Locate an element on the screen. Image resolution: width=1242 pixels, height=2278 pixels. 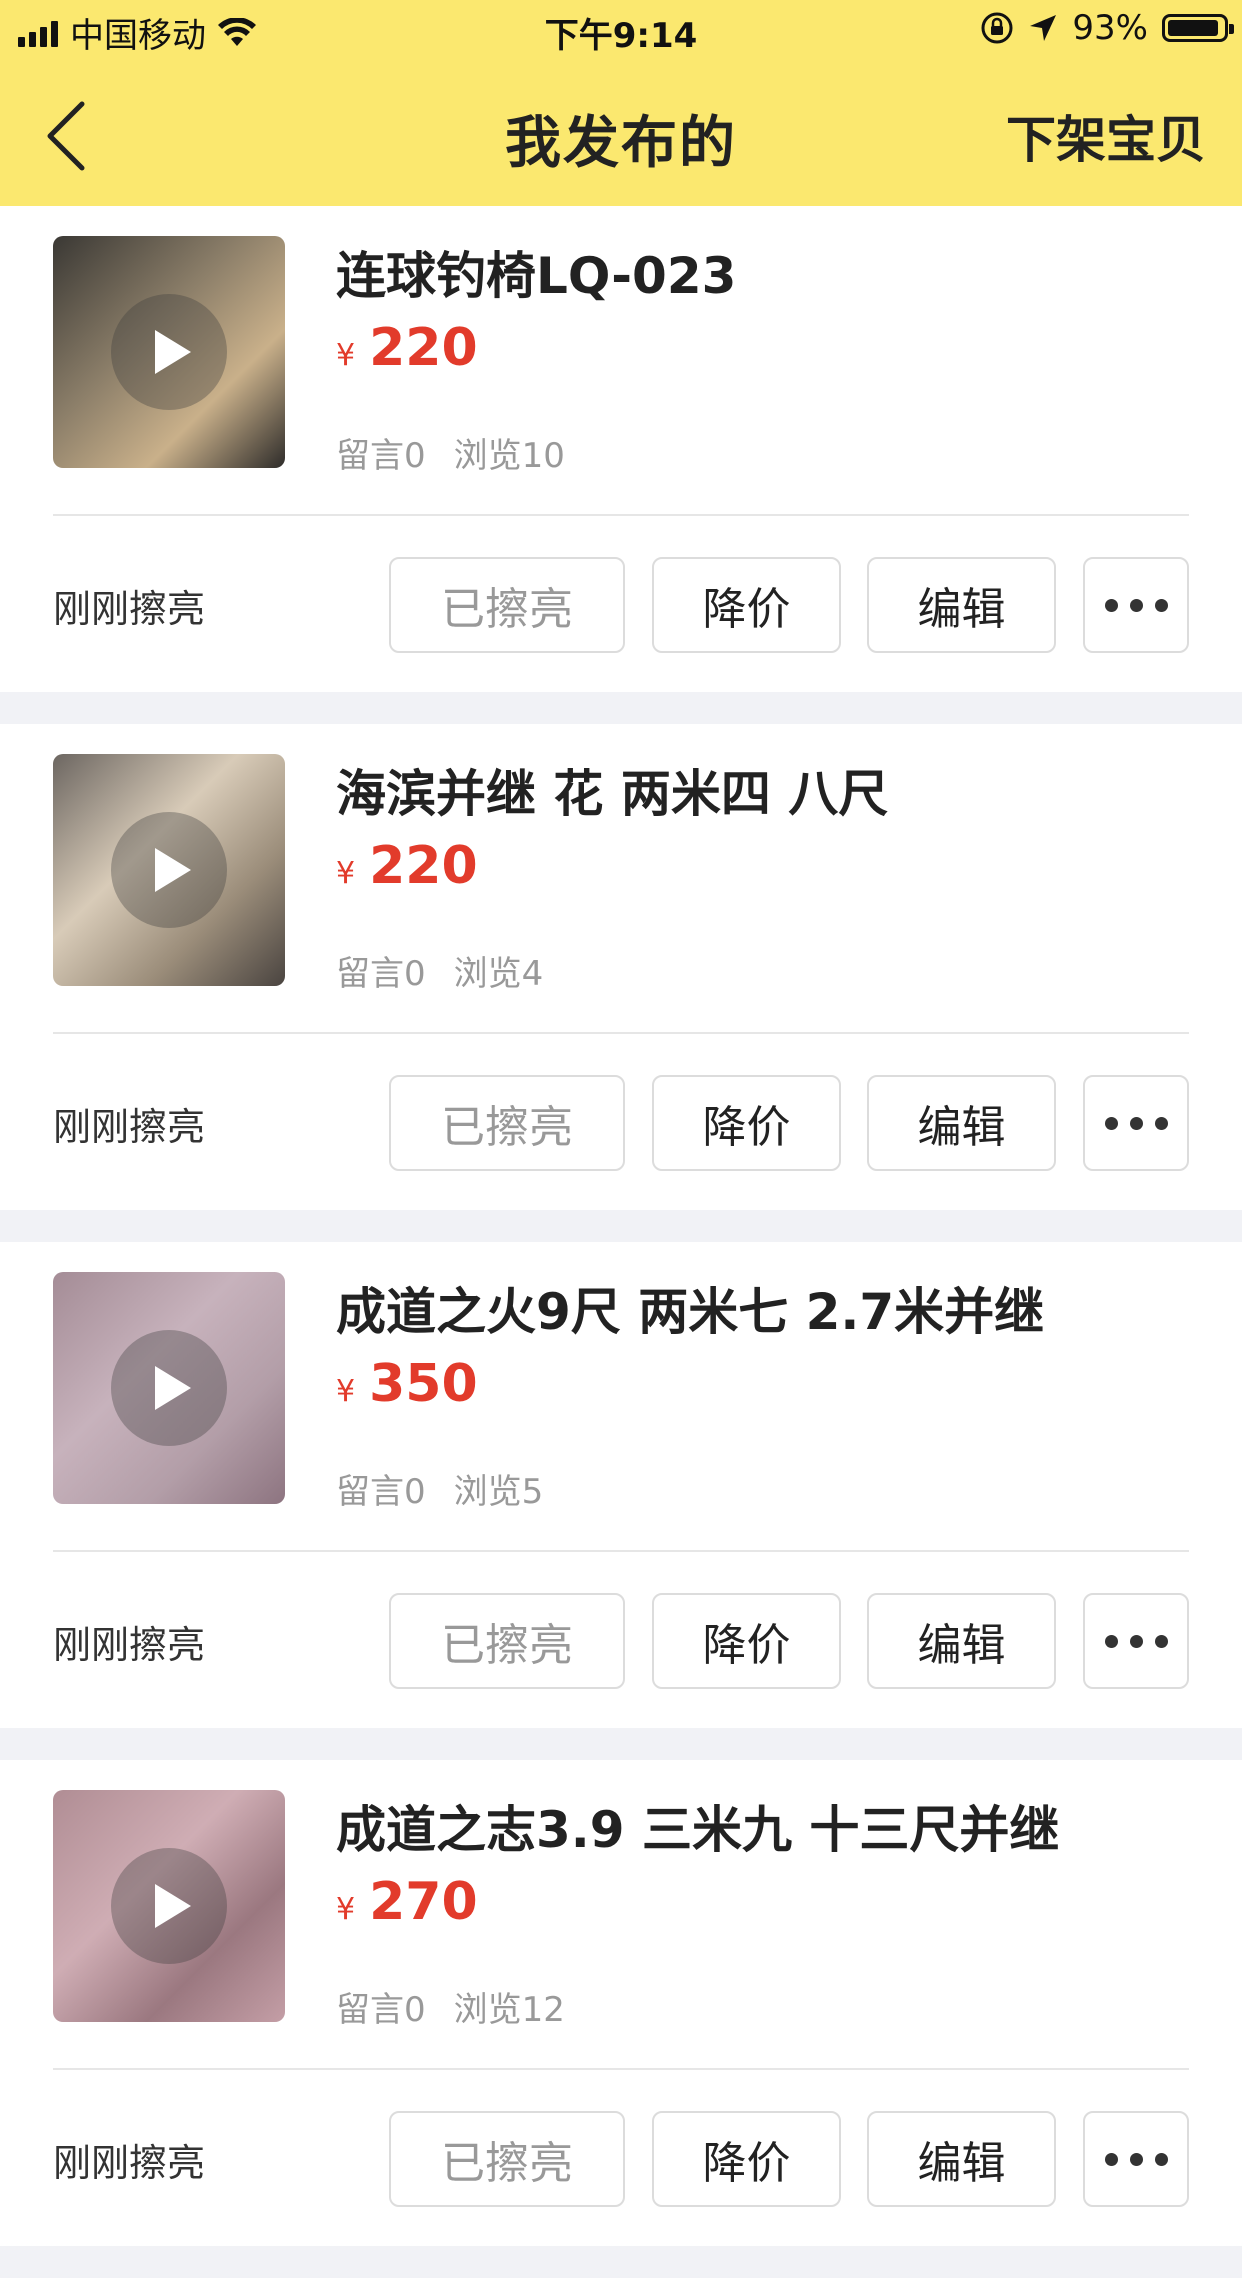
header: 中国移动 下午9:14 93% 我发布的 下架宝贝 is located at coordinates (621, 103).